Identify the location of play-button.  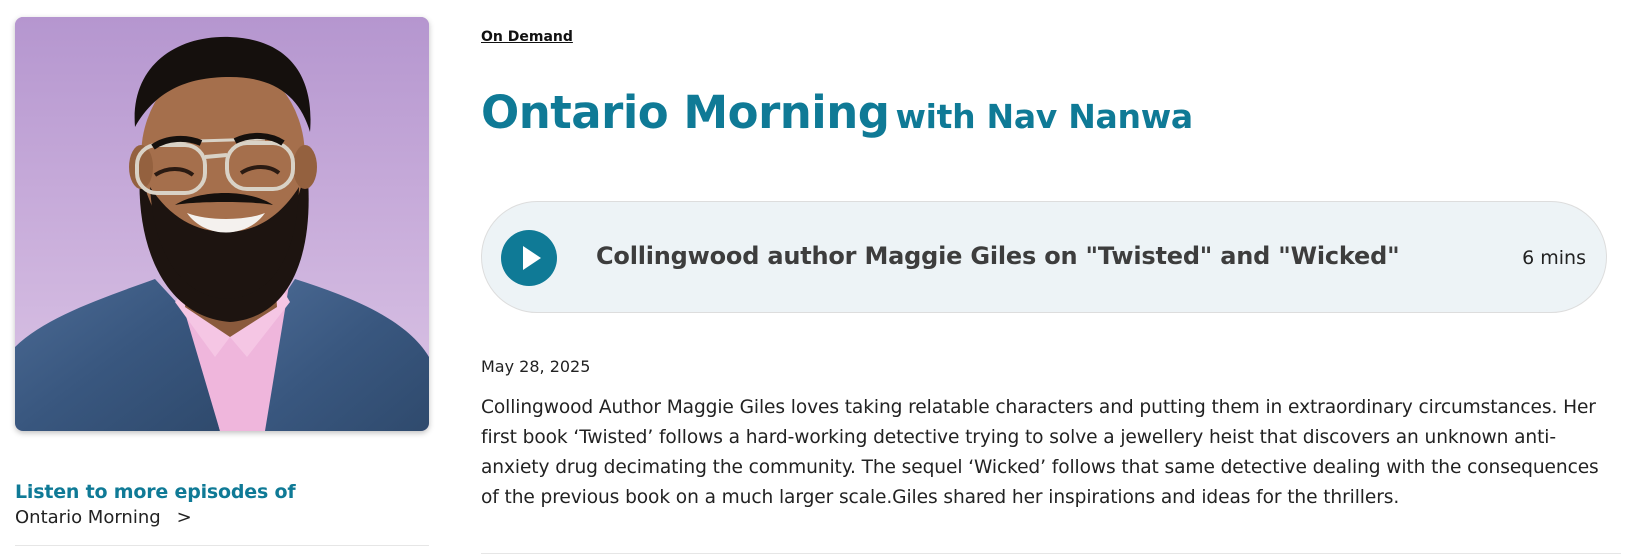
(529, 258).